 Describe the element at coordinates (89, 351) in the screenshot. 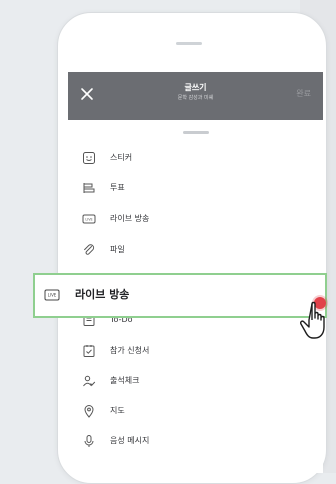

I see `application-form-icon` at that location.